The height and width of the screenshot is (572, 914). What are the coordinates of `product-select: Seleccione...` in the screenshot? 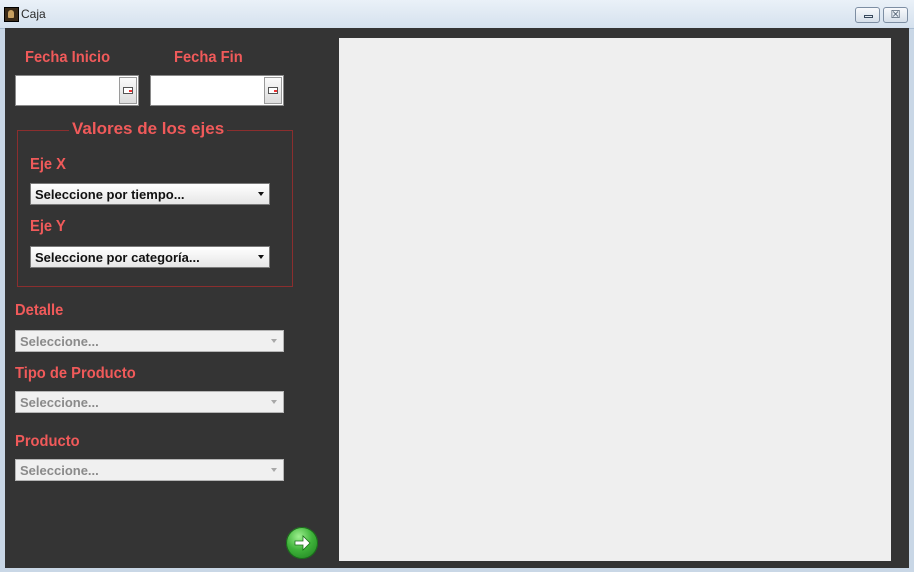 It's located at (149, 470).